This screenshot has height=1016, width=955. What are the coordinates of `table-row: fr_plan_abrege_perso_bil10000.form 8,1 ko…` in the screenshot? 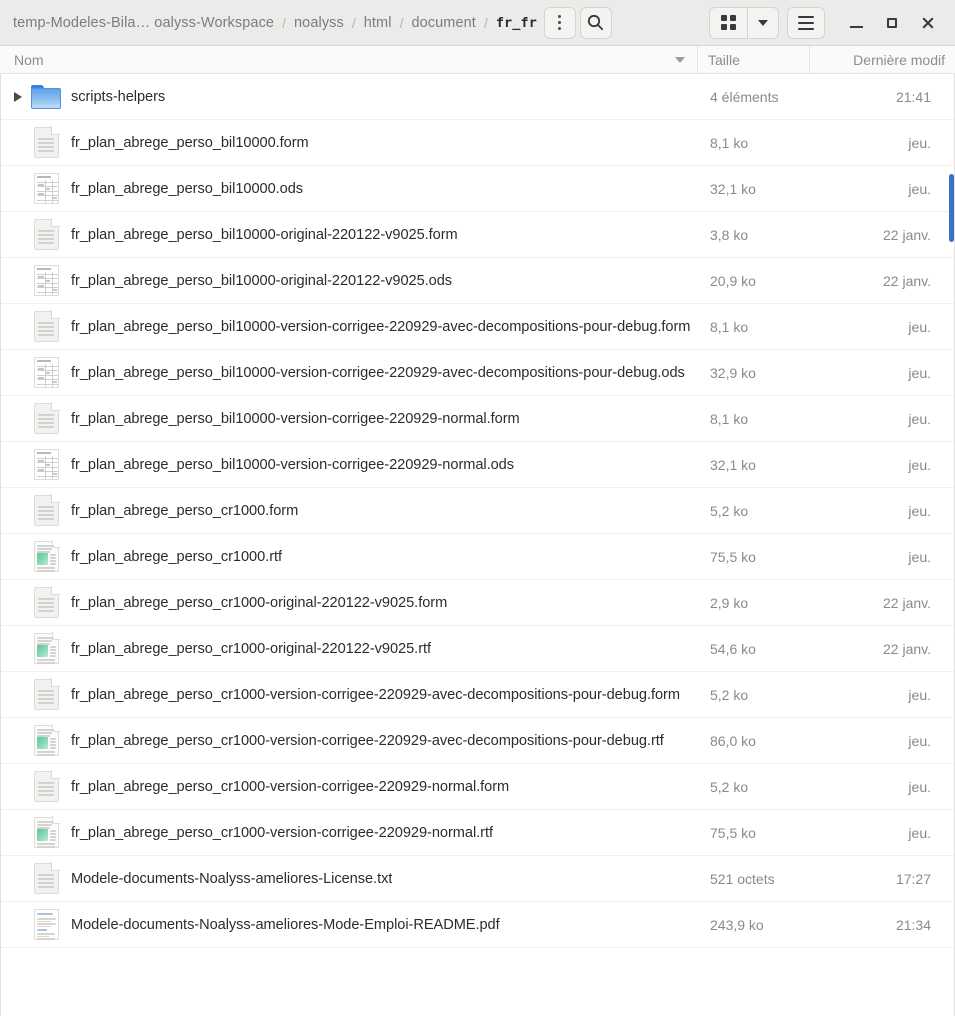 It's located at (478, 143).